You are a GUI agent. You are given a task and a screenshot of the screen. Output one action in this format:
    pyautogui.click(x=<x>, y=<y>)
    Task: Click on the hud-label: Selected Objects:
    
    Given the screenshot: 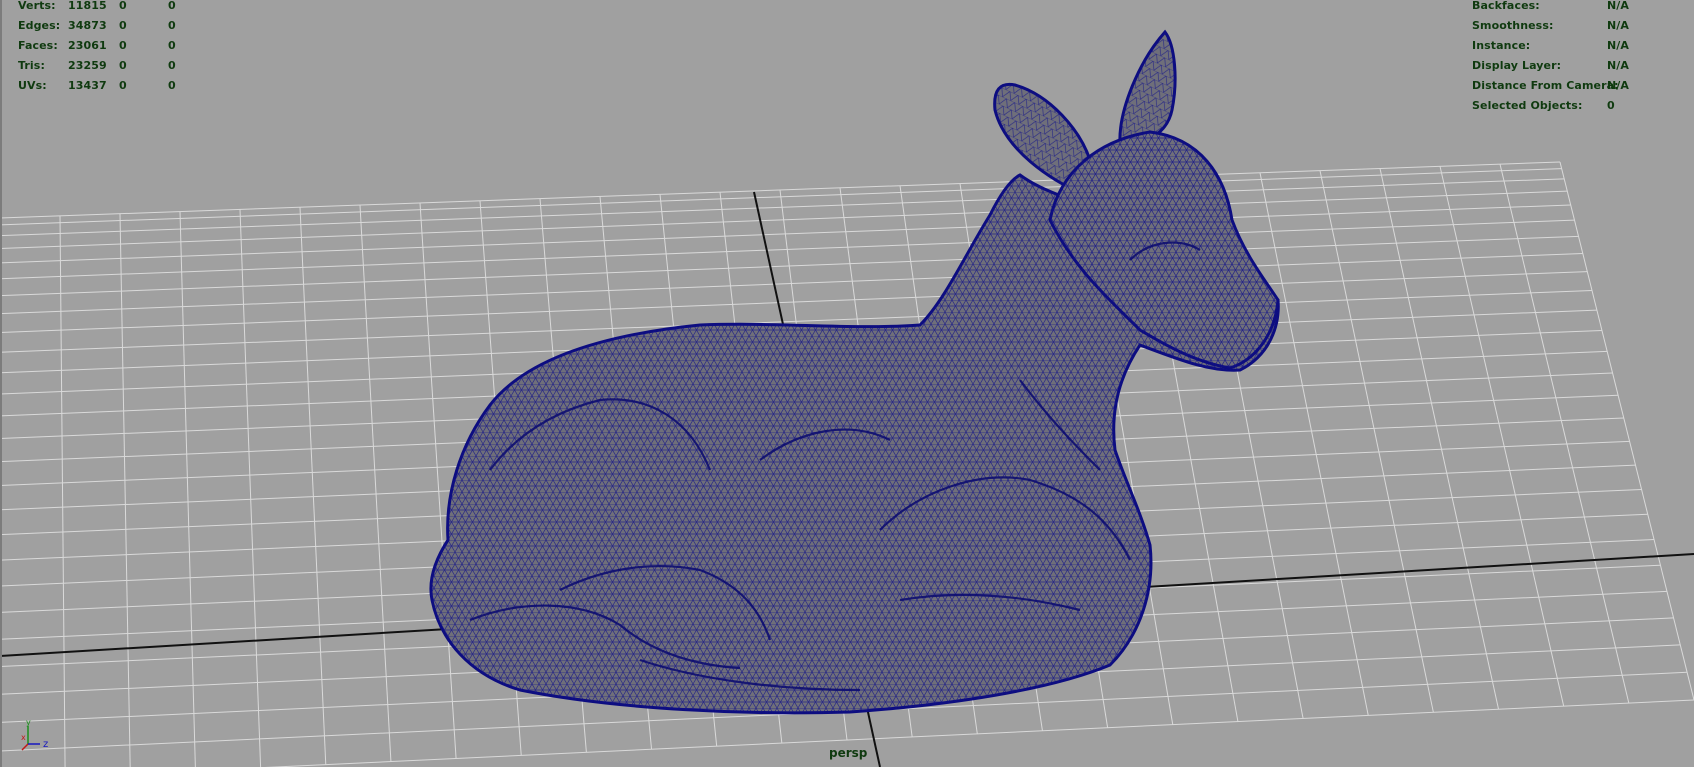 What is the action you would take?
    pyautogui.click(x=1527, y=105)
    